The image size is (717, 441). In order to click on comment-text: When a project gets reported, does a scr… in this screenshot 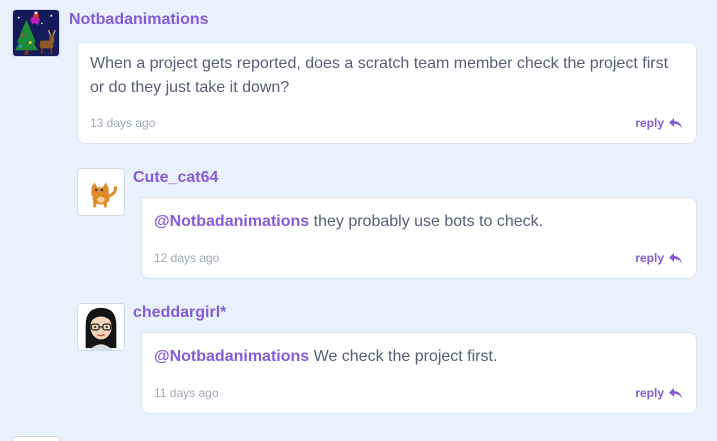, I will do `click(388, 76)`.